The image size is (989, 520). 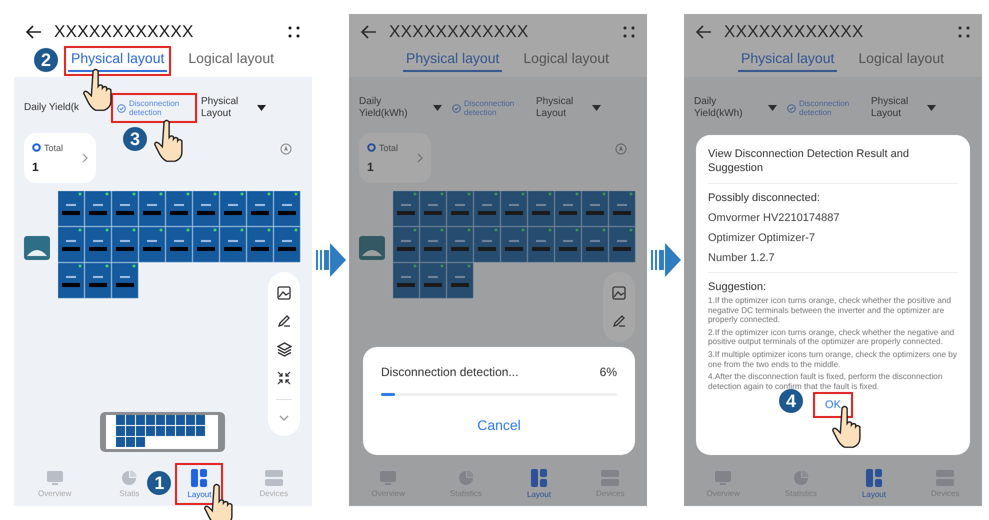 What do you see at coordinates (762, 238) in the screenshot?
I see `result-line: Optimizer Optimizer-7` at bounding box center [762, 238].